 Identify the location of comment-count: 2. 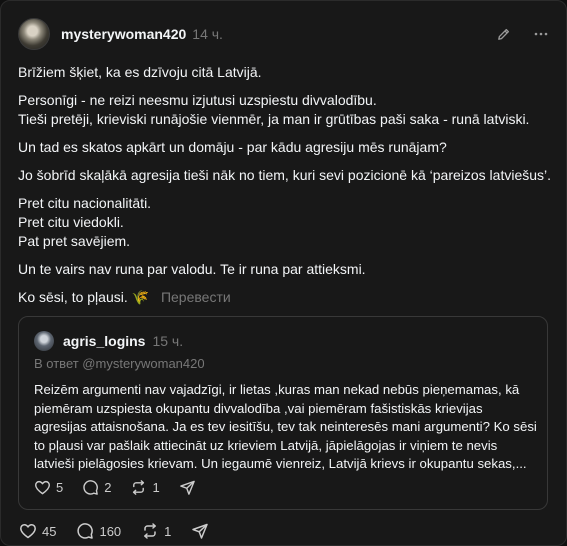
(108, 487).